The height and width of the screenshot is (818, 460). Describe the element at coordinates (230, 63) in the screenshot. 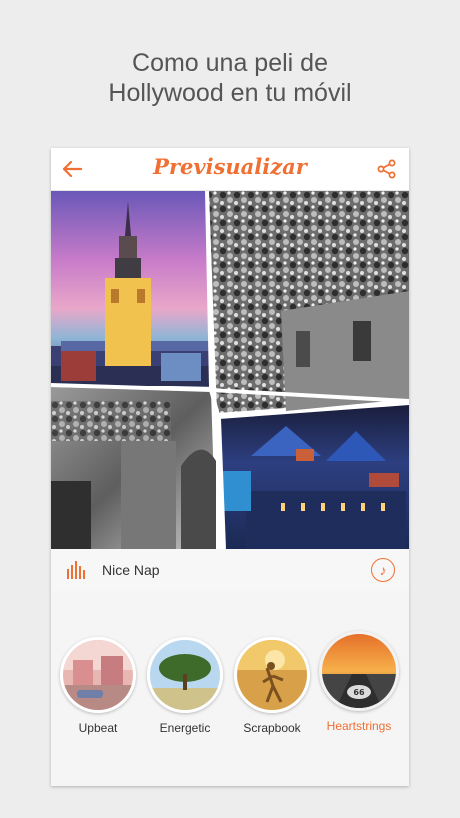

I see `promo-line-1: Como una peli de` at that location.